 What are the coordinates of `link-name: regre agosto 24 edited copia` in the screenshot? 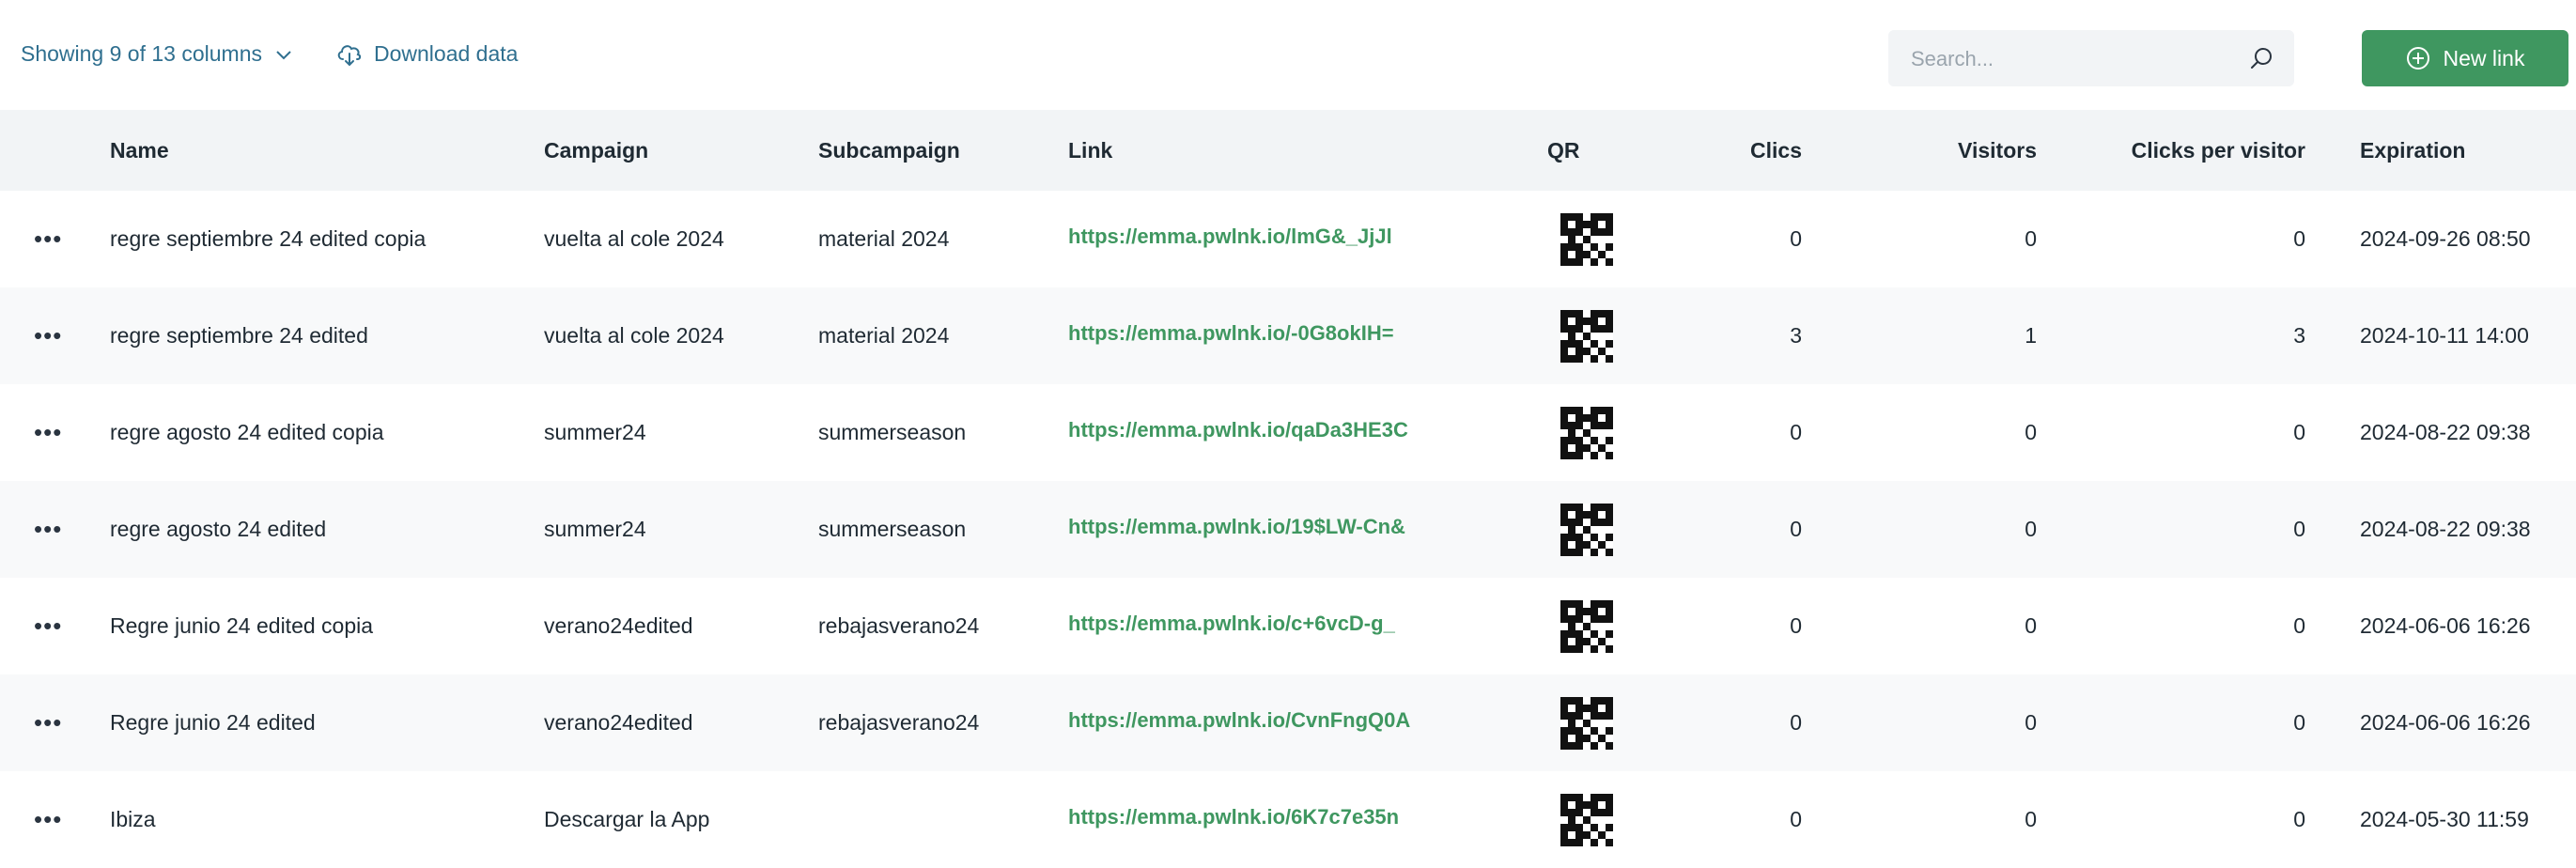 It's located at (247, 432).